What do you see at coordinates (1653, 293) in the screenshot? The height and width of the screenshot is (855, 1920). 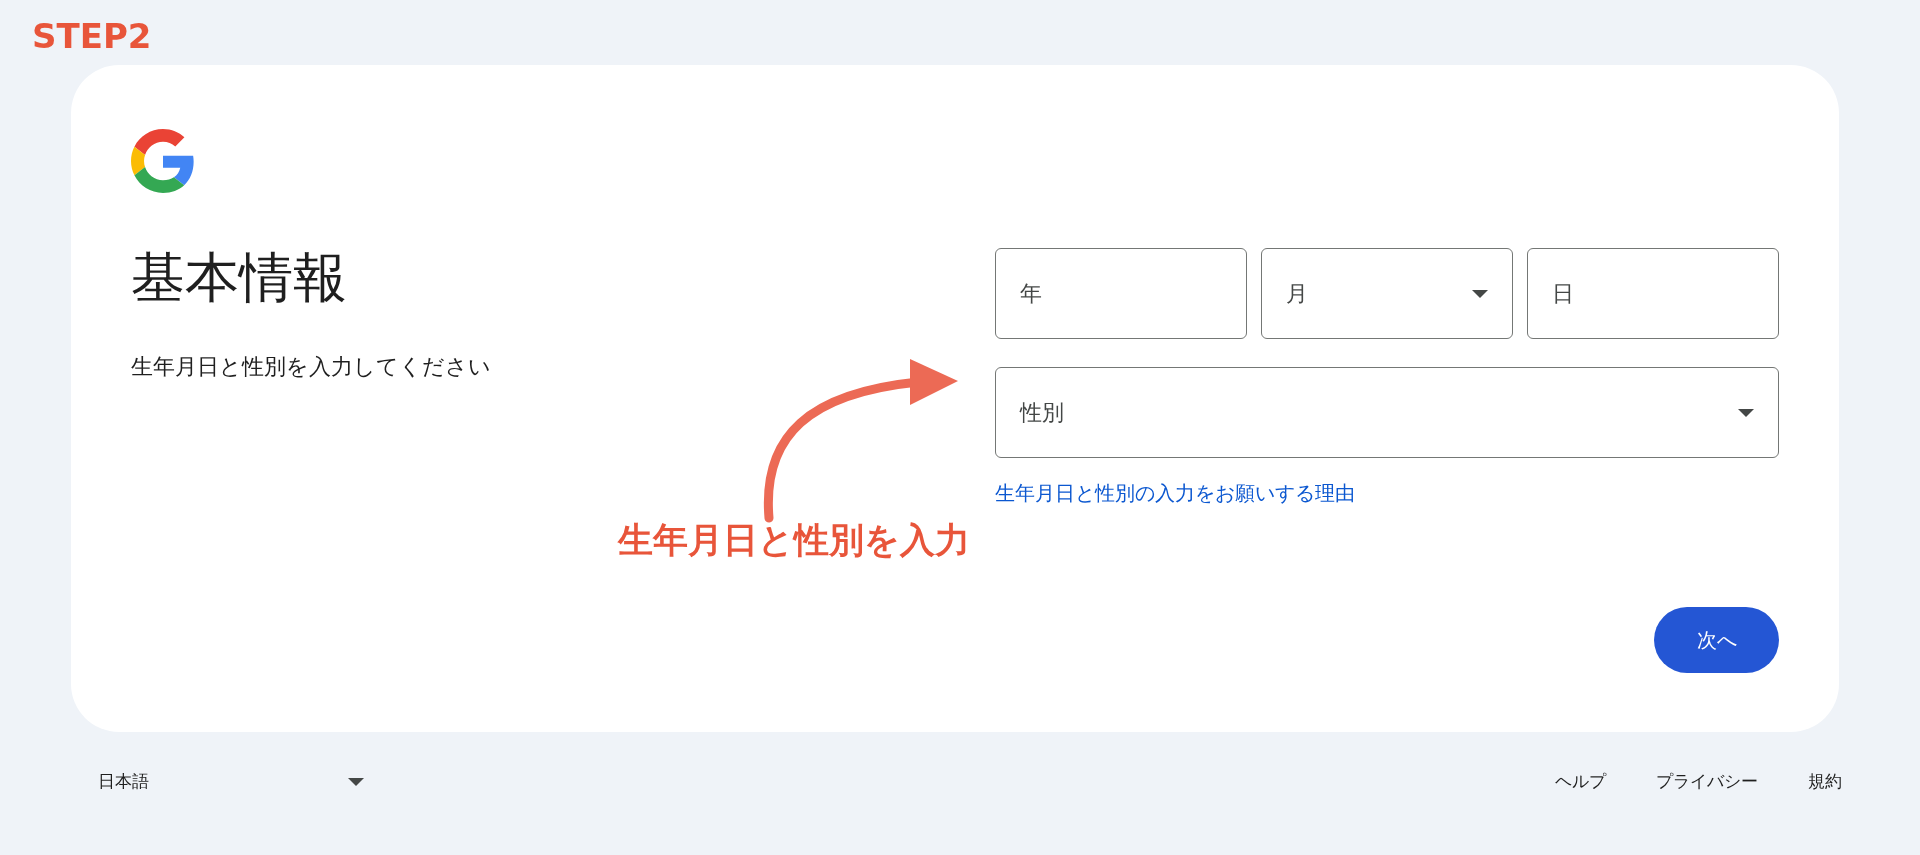 I see `input-field: 日` at bounding box center [1653, 293].